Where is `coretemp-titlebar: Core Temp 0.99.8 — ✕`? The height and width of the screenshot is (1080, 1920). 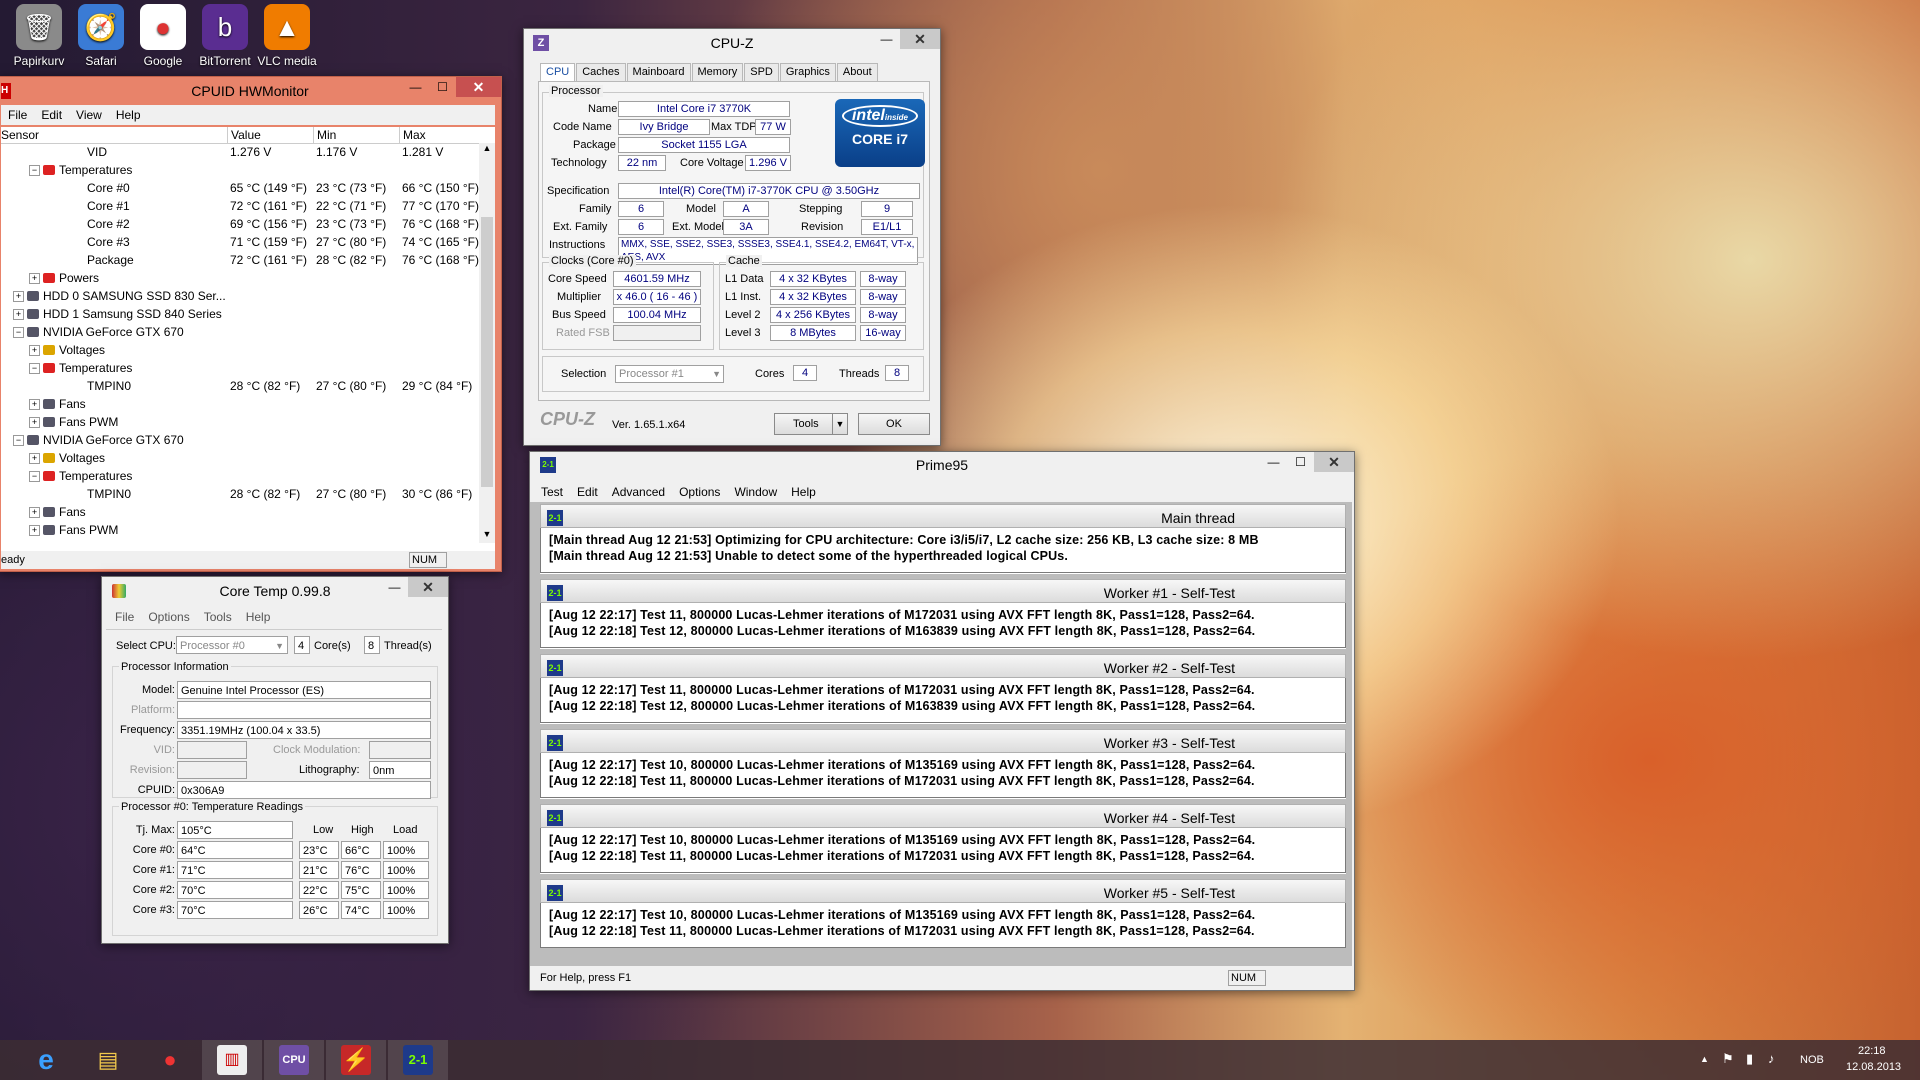 coretemp-titlebar: Core Temp 0.99.8 — ✕ is located at coordinates (275, 591).